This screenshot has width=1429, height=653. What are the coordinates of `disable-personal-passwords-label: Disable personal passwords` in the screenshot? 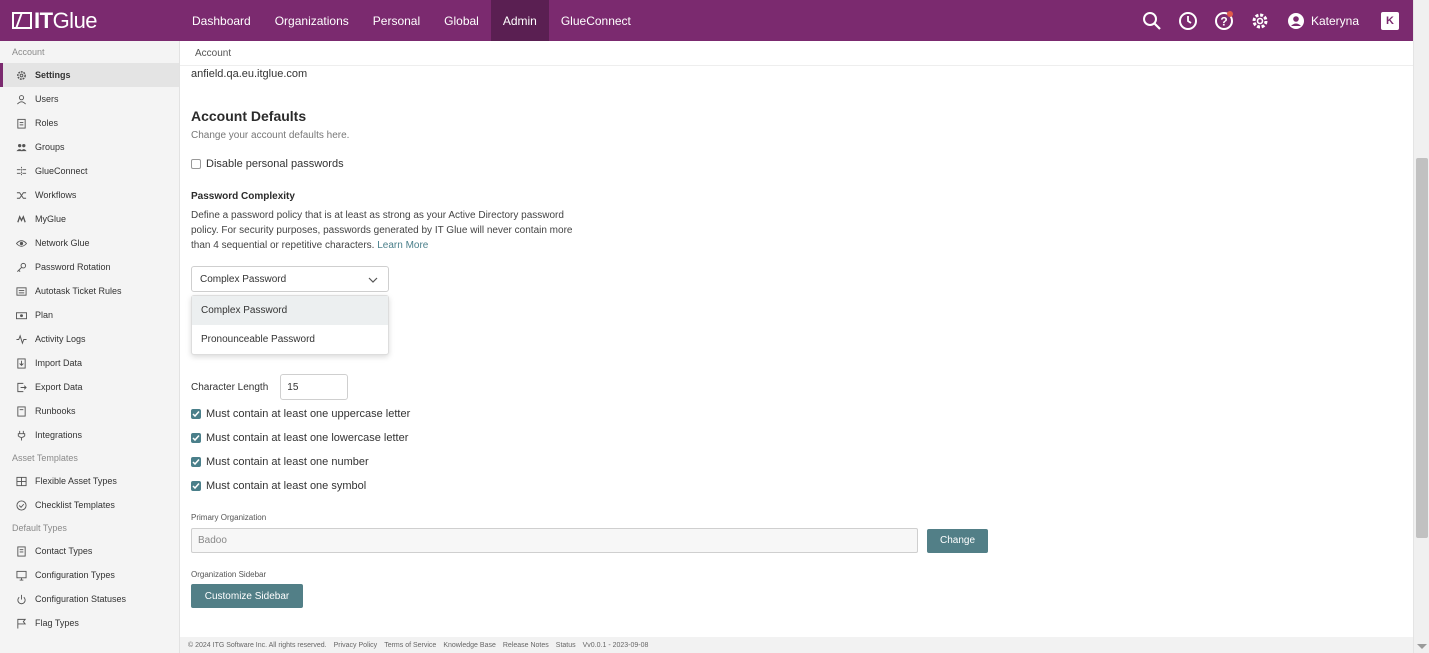 It's located at (275, 164).